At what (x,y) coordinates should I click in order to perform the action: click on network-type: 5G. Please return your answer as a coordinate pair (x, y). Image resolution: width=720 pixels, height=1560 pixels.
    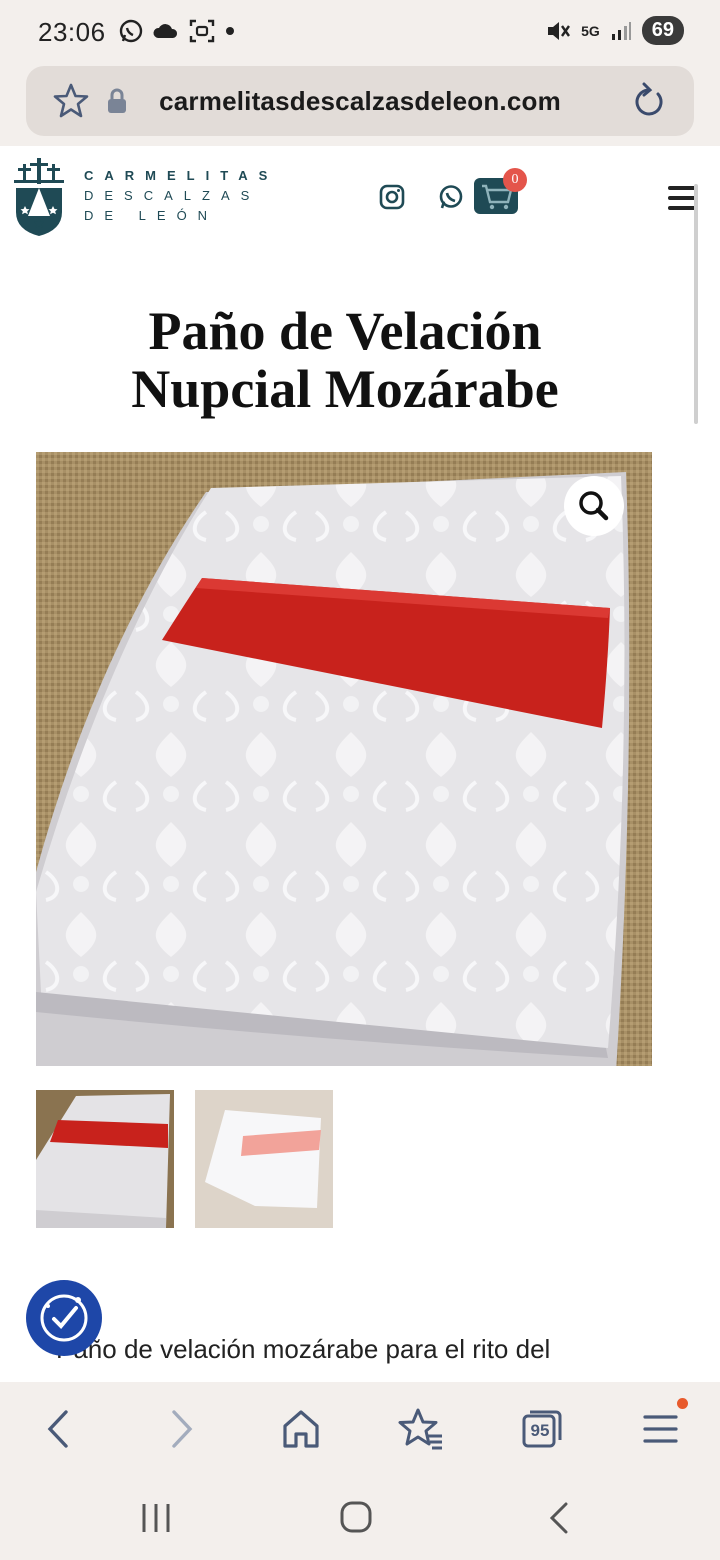
    Looking at the image, I should click on (590, 30).